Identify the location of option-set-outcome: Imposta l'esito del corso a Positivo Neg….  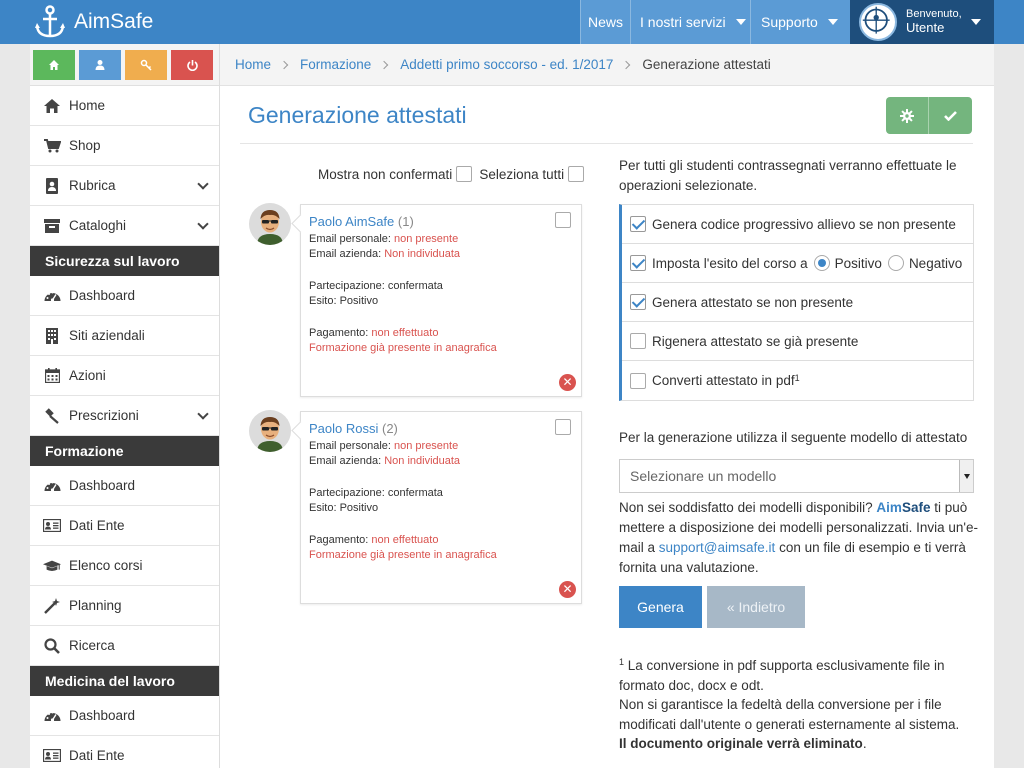
(797, 263).